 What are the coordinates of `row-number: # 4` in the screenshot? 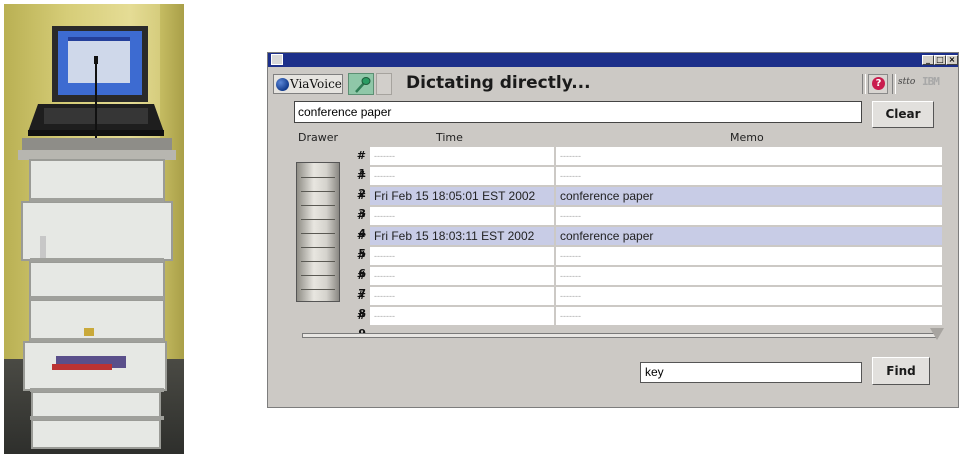 It's located at (361, 224).